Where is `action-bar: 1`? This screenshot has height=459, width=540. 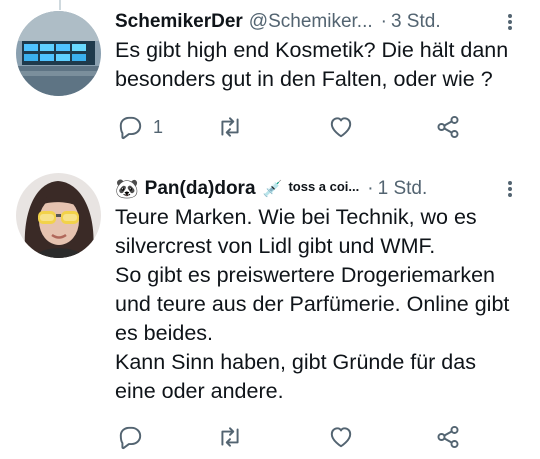
action-bar: 1 is located at coordinates (297, 127).